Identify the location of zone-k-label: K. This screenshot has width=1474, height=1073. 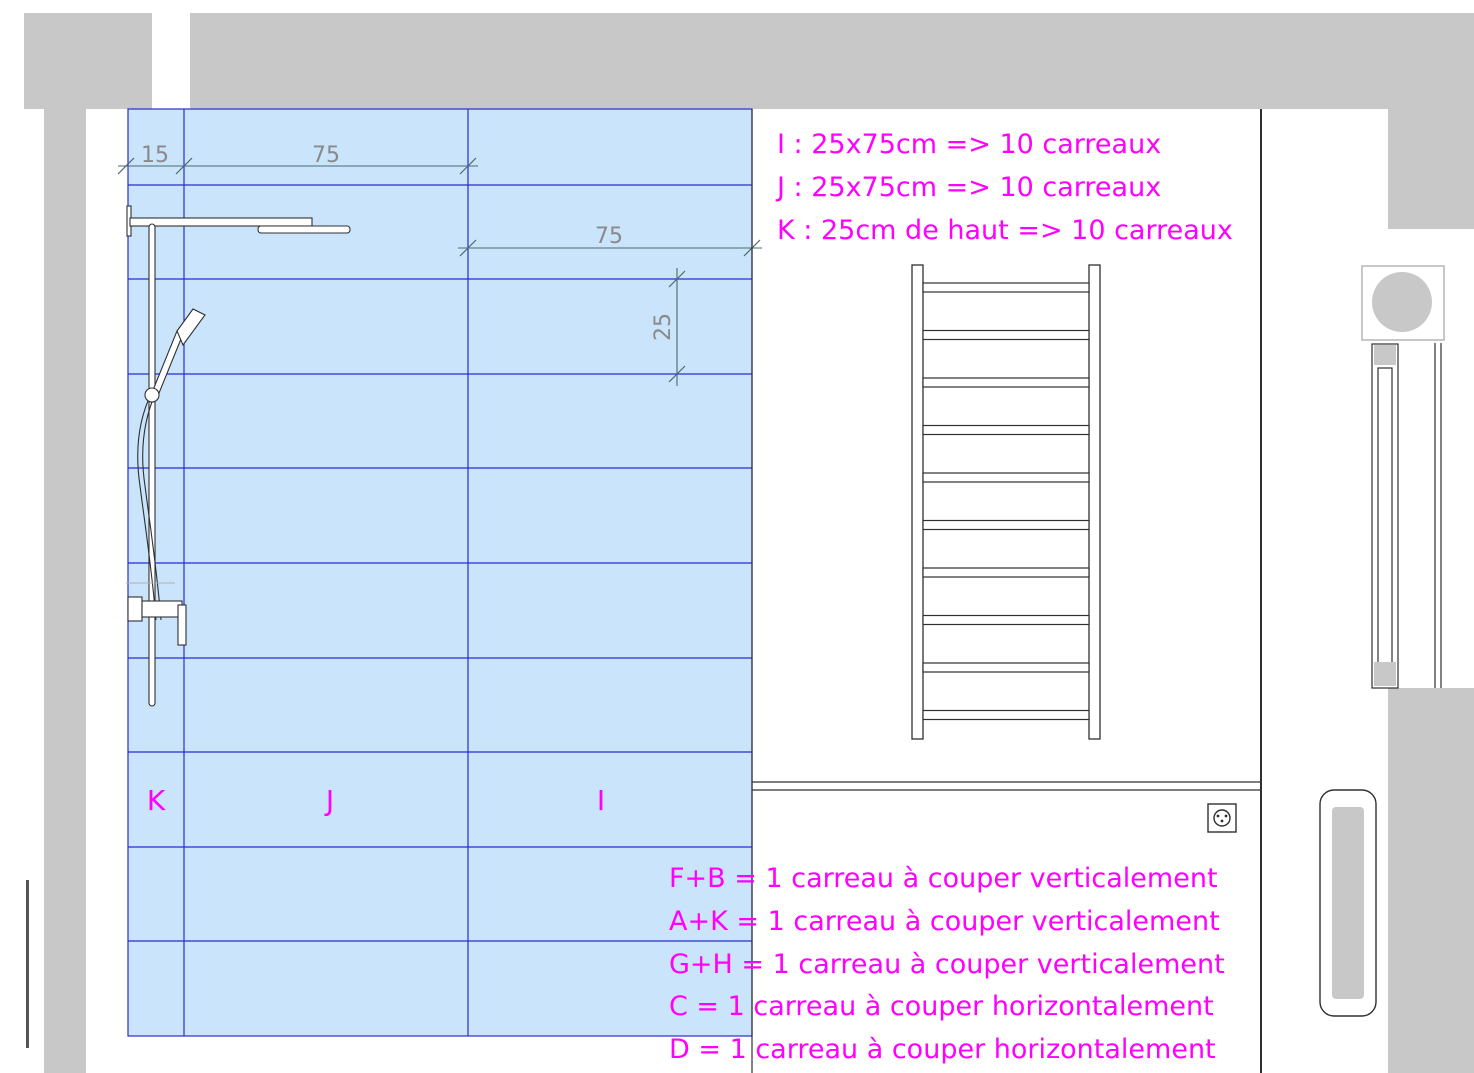
(156, 800).